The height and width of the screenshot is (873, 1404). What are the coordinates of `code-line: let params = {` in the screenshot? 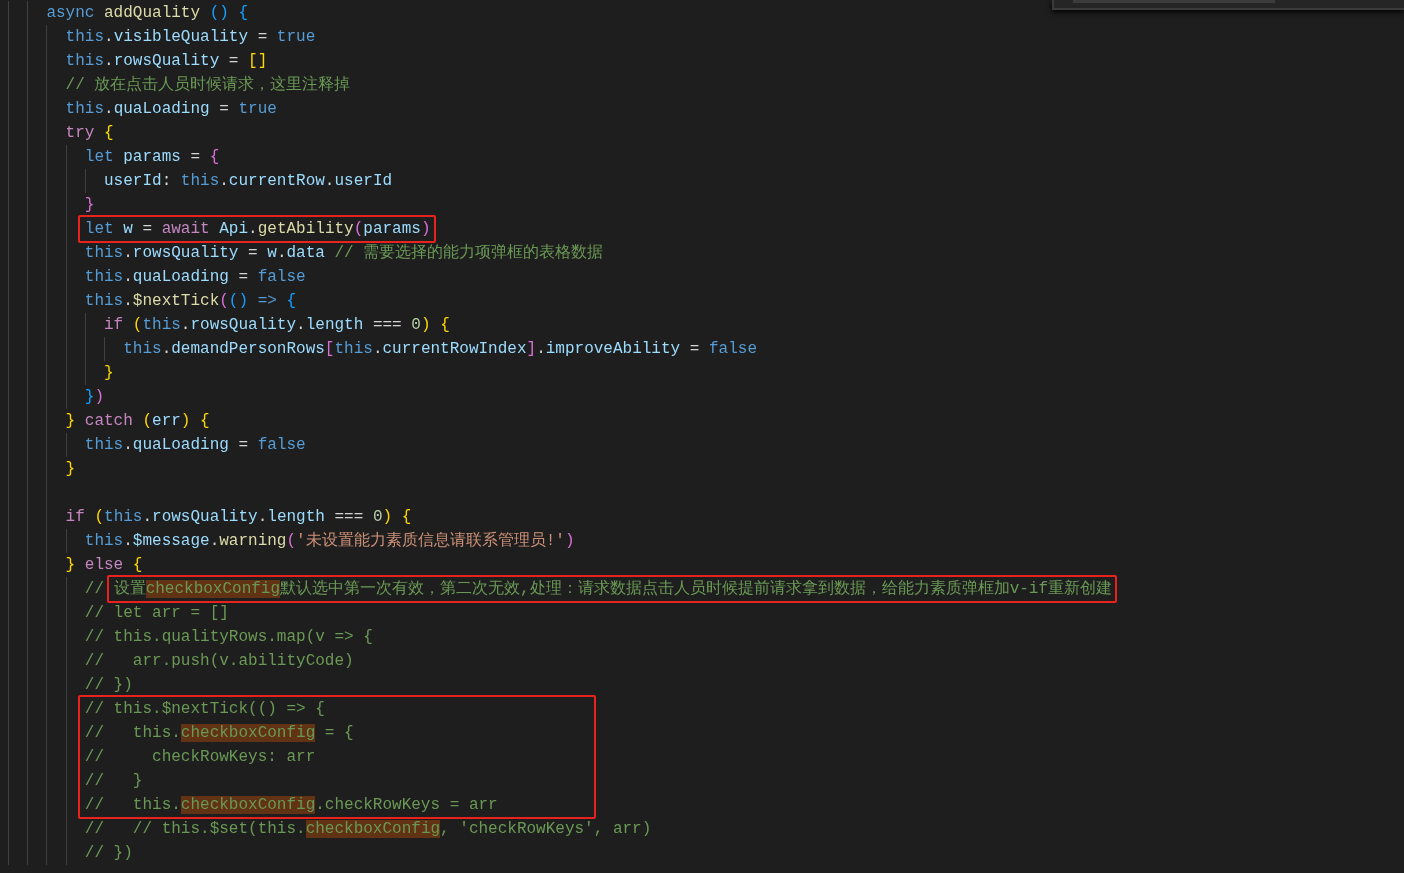 It's located at (152, 157).